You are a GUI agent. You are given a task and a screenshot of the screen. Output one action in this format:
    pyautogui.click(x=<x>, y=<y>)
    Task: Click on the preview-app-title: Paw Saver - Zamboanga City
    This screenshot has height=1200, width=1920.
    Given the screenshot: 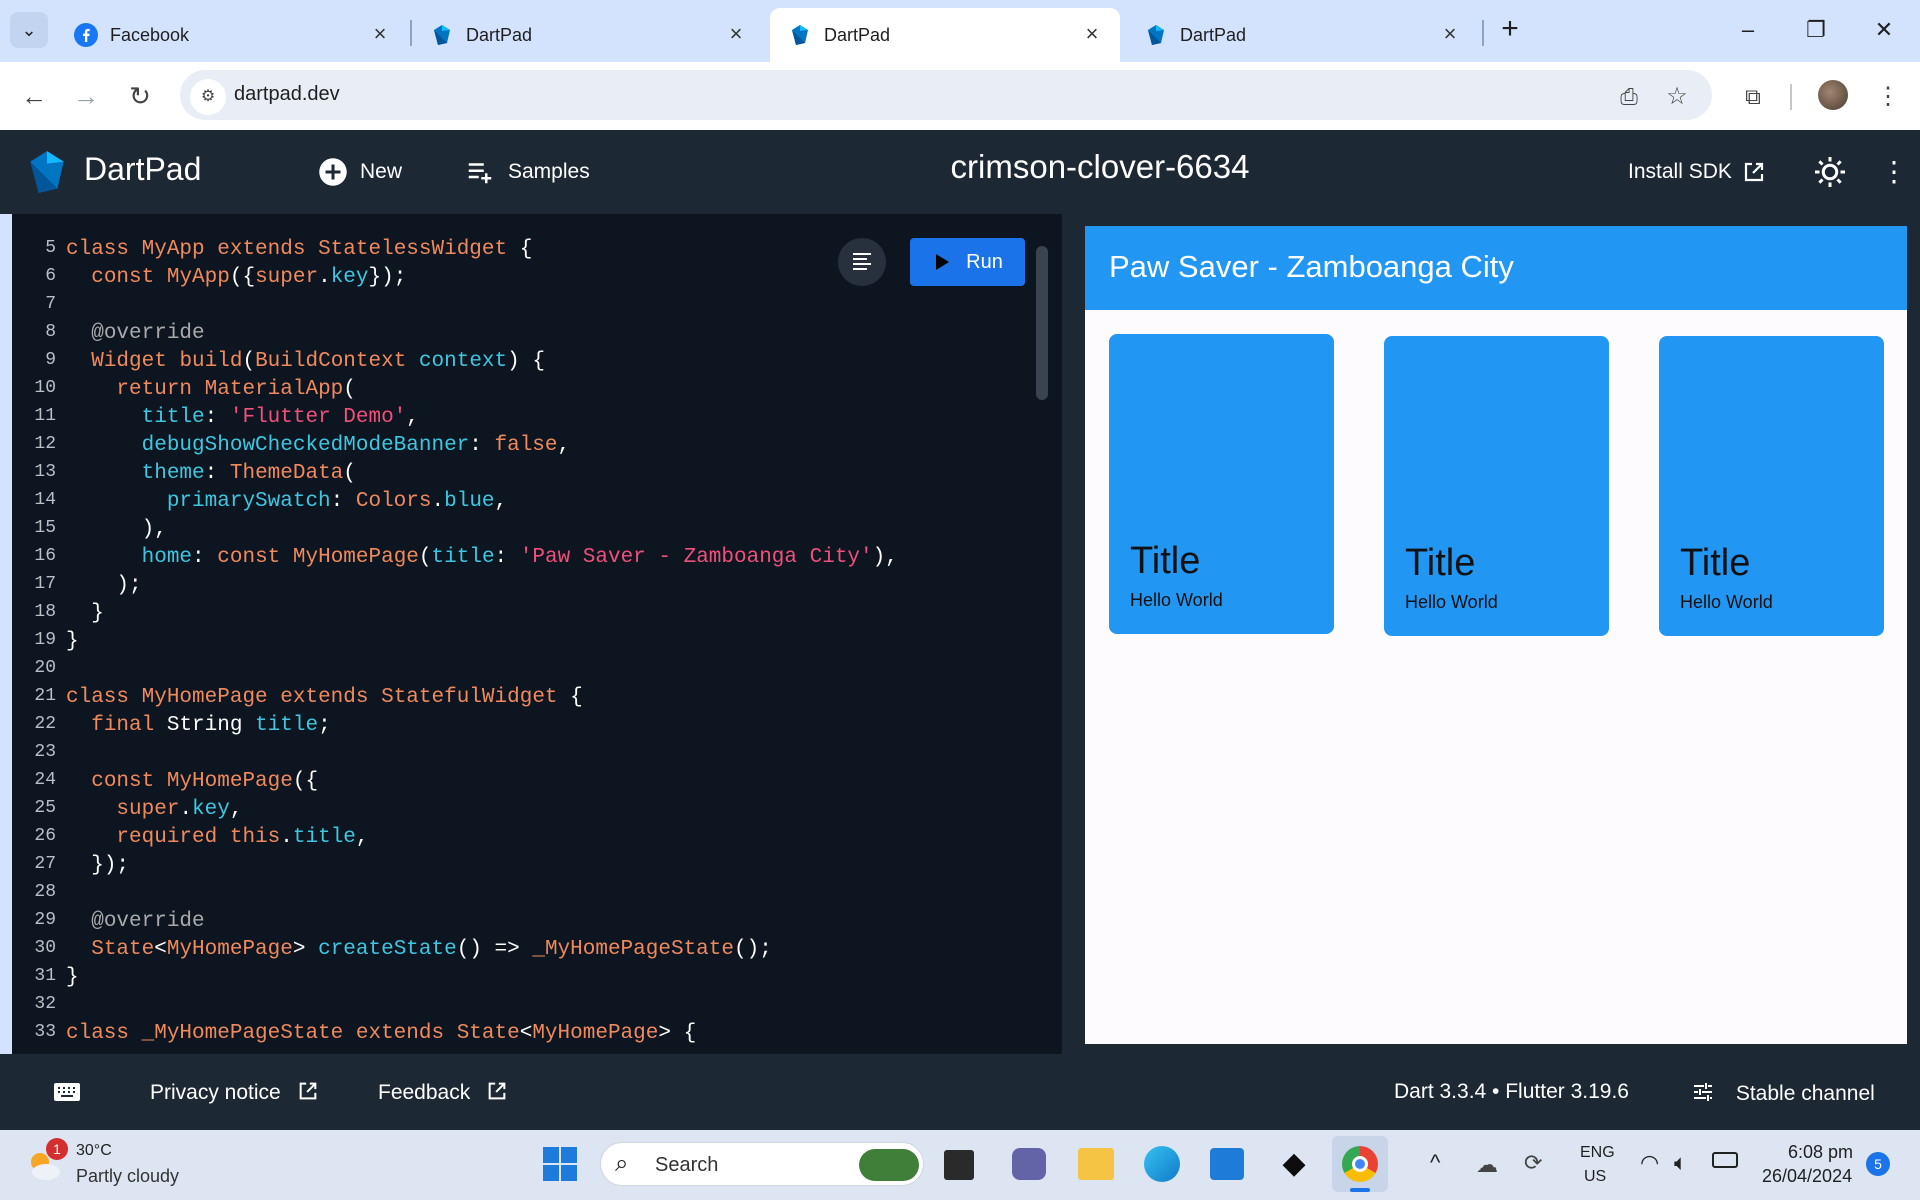 What is the action you would take?
    pyautogui.click(x=1311, y=266)
    